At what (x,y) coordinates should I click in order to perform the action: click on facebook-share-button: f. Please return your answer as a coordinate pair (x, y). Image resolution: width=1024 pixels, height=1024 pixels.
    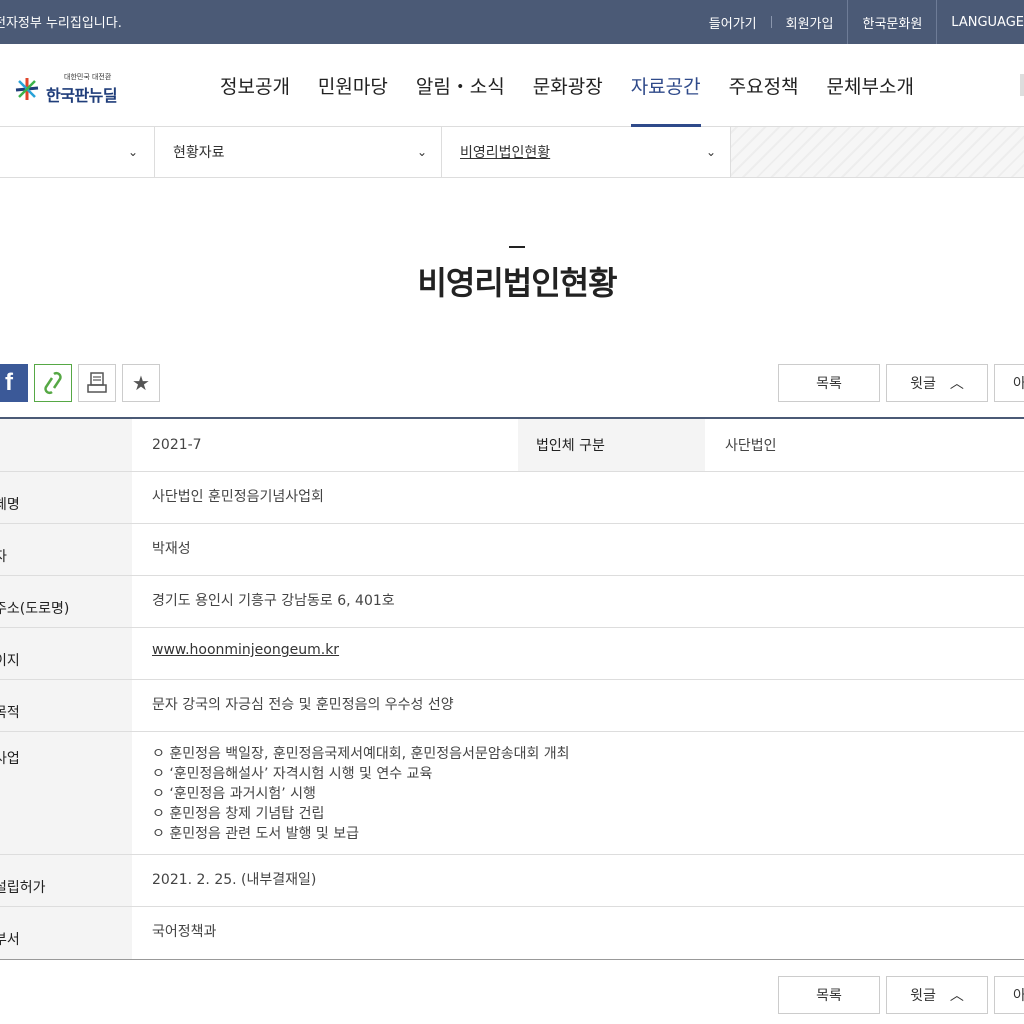
    Looking at the image, I should click on (14, 383).